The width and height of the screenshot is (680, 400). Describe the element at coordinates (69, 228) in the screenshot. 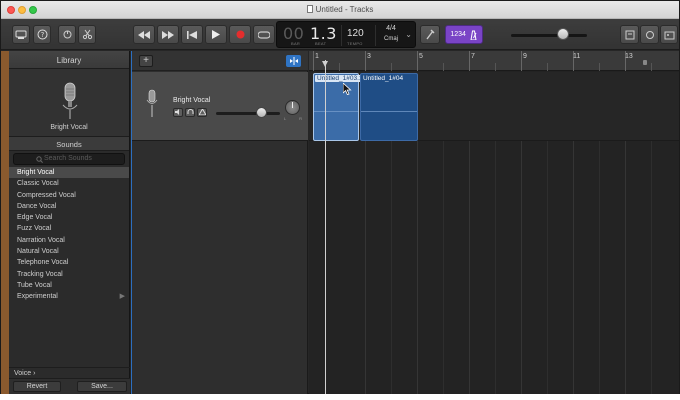

I see `sound-item-fuzz-vocal: Fuzz Vocal` at that location.